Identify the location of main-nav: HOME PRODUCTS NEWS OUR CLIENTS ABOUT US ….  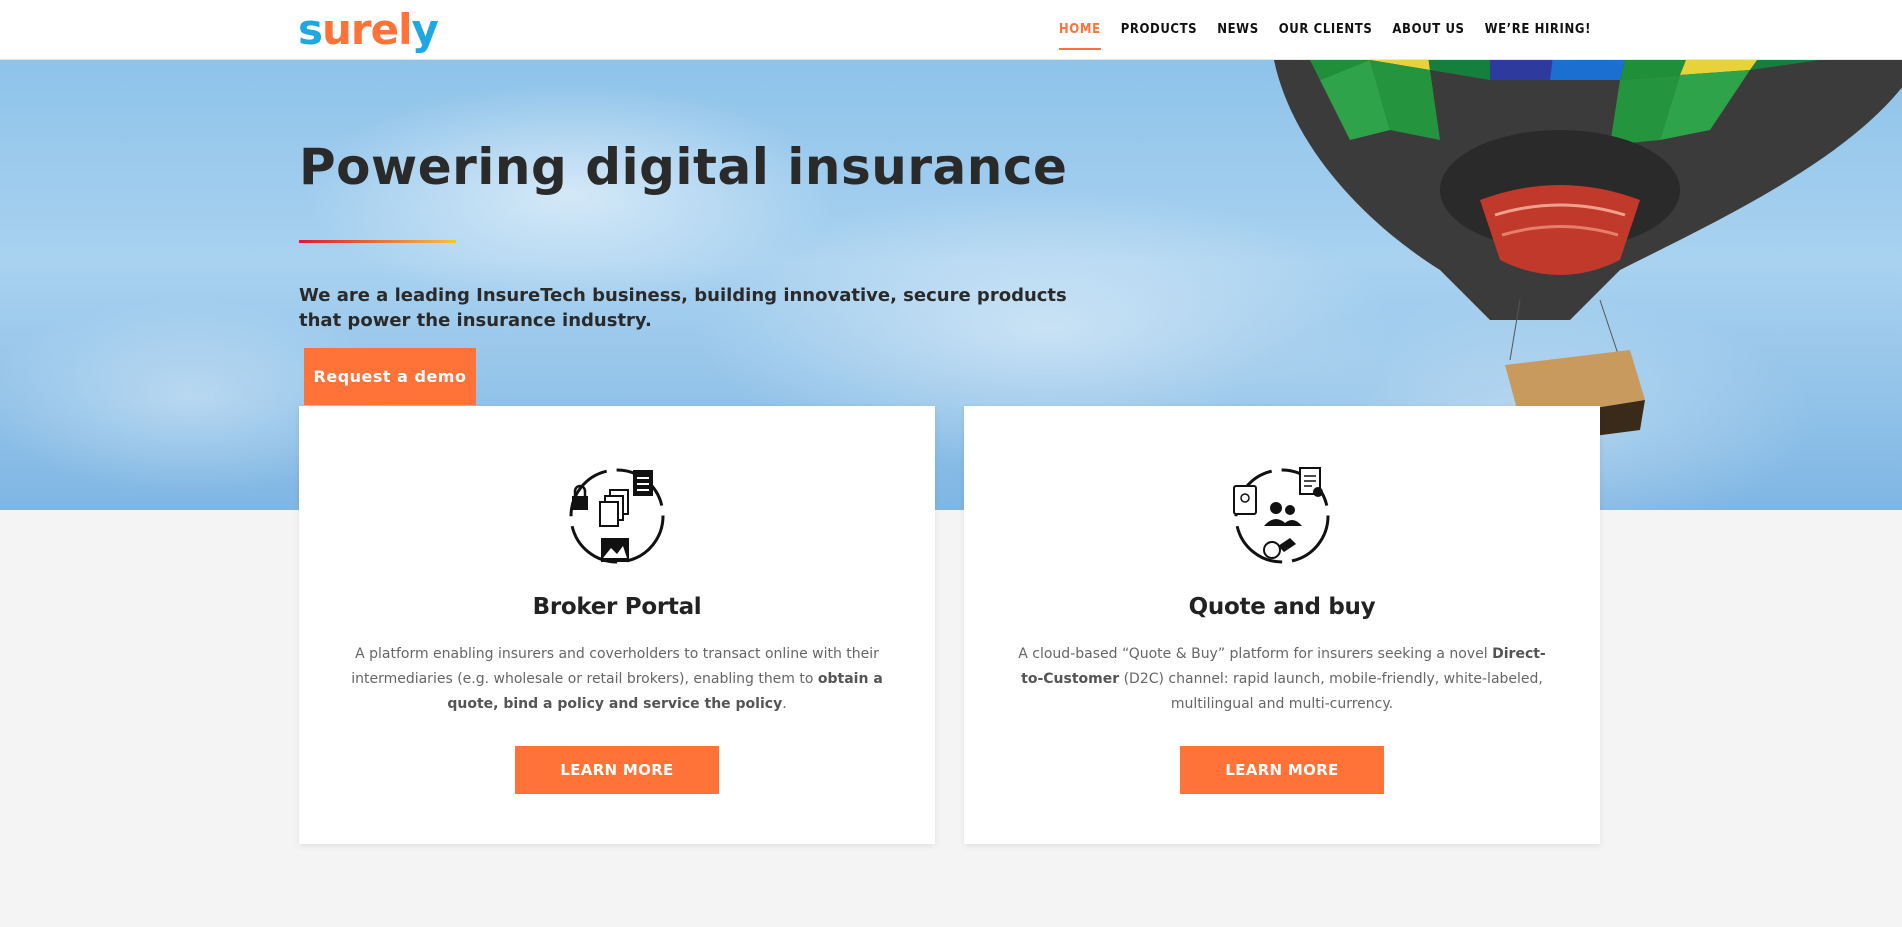
(1324, 30).